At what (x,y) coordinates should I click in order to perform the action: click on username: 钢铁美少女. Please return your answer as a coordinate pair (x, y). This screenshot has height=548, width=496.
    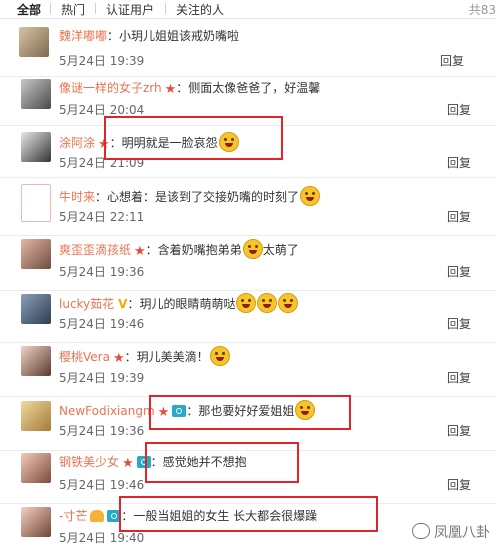
    Looking at the image, I should click on (89, 462).